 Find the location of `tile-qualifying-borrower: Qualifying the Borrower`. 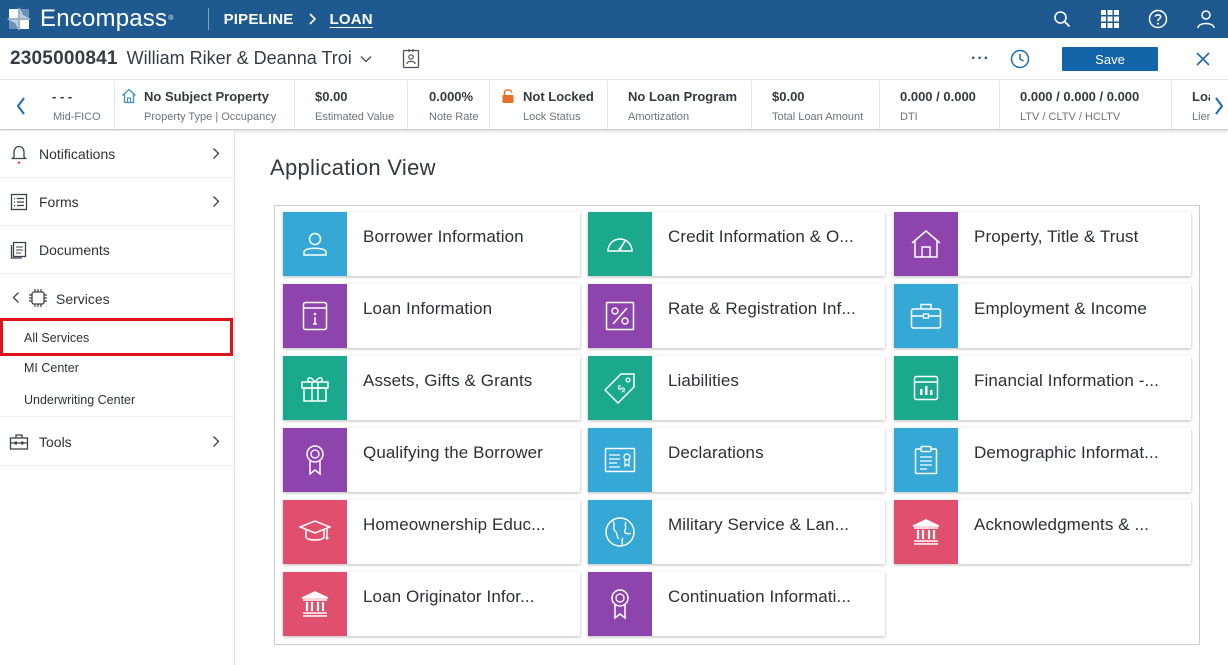

tile-qualifying-borrower: Qualifying the Borrower is located at coordinates (431, 460).